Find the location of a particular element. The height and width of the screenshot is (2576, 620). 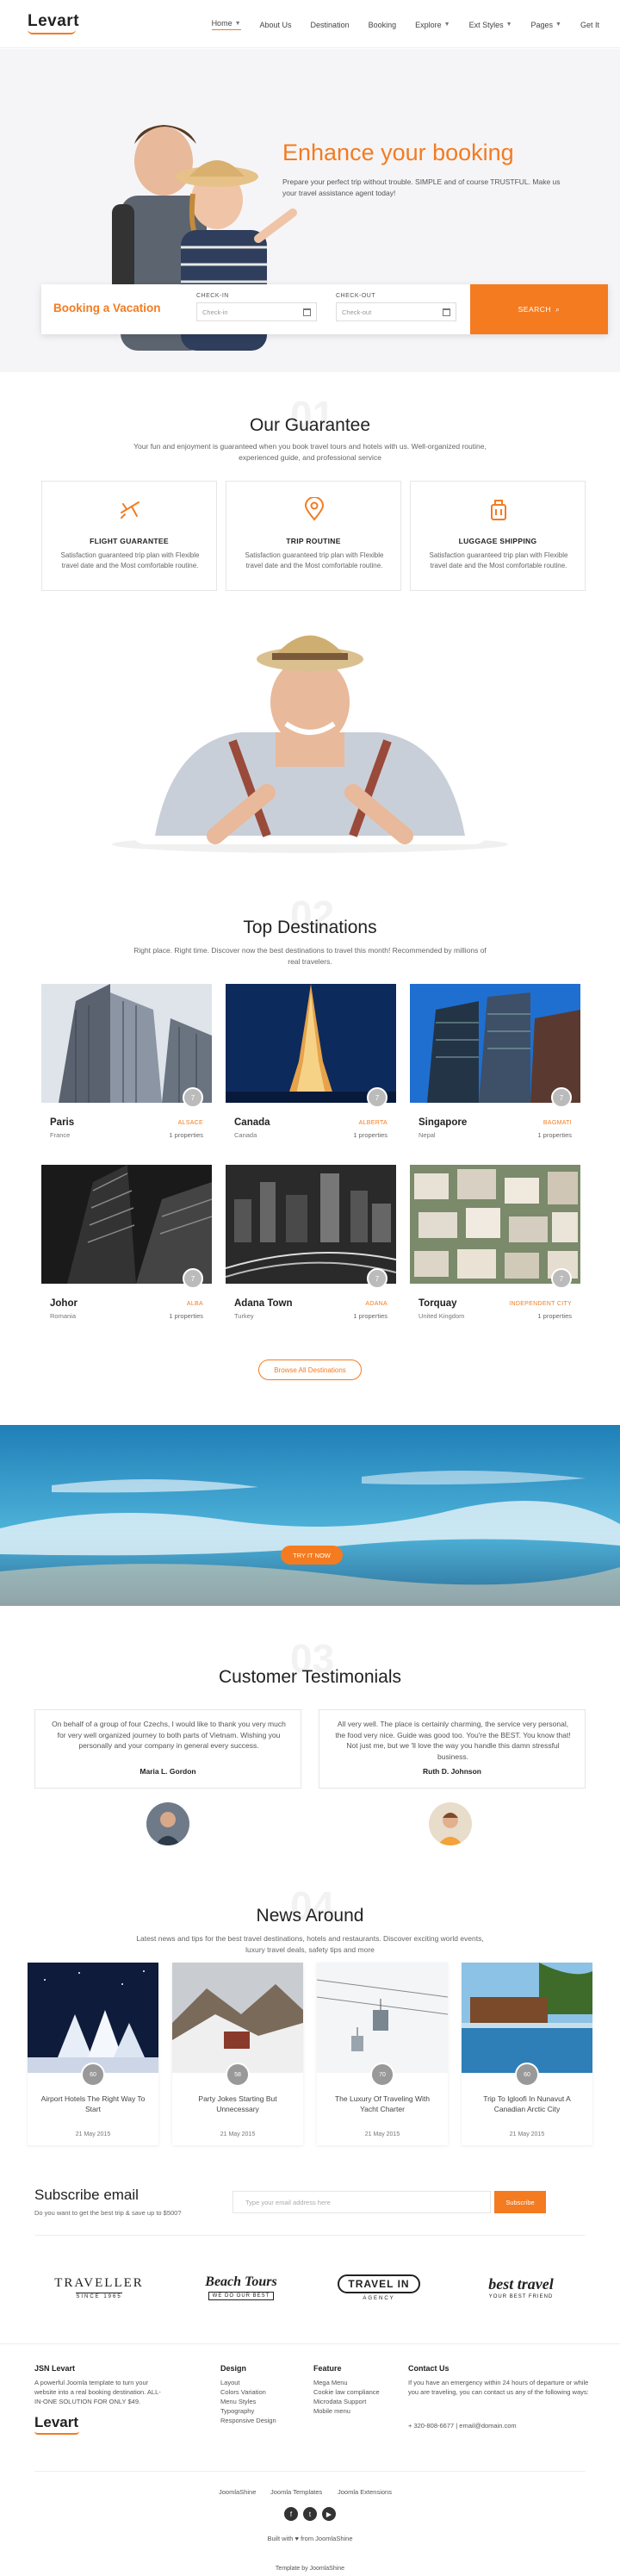

booking-label: Booking a Vacation is located at coordinates (107, 308).